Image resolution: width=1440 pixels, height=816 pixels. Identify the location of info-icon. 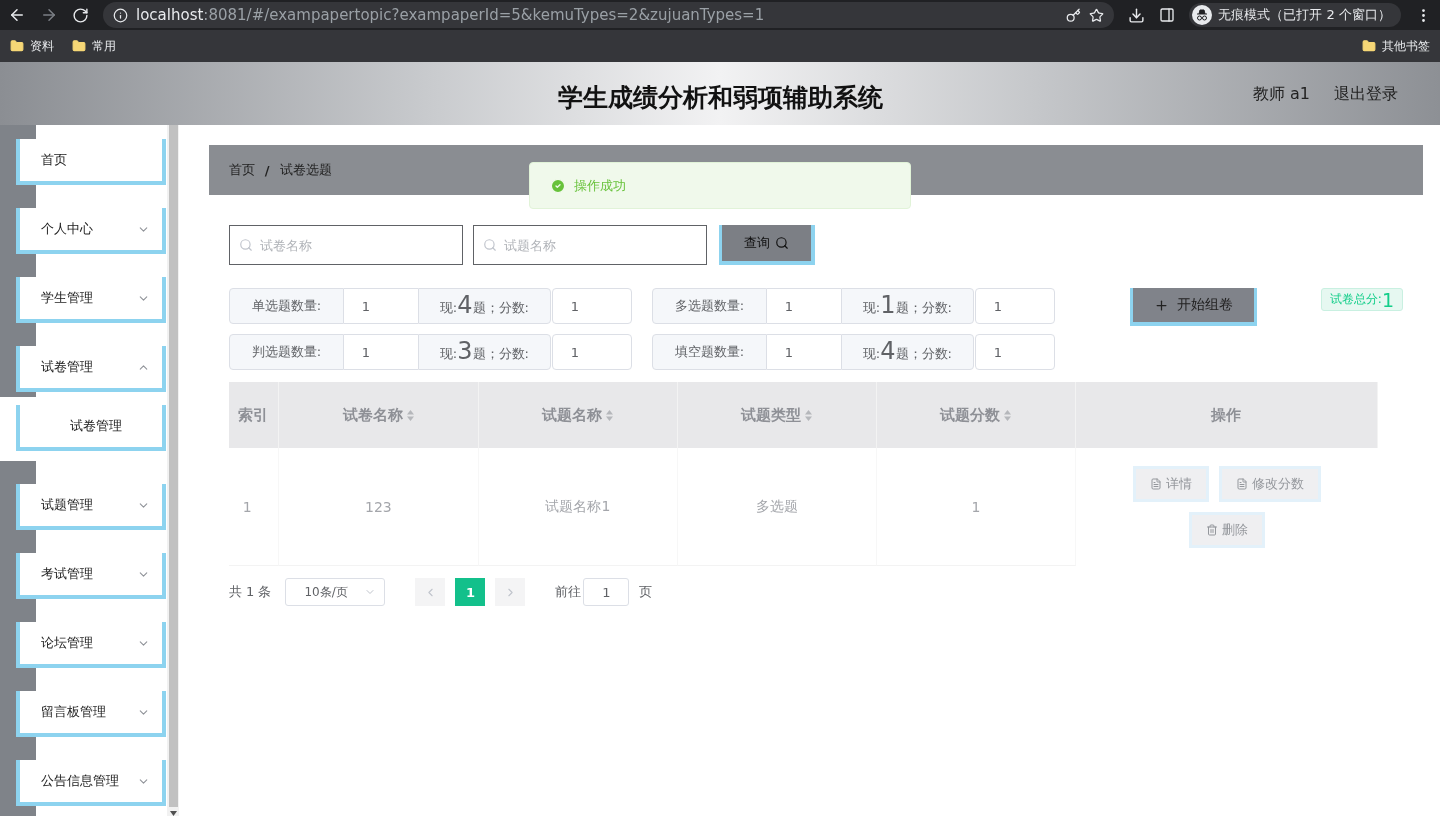
(120, 15).